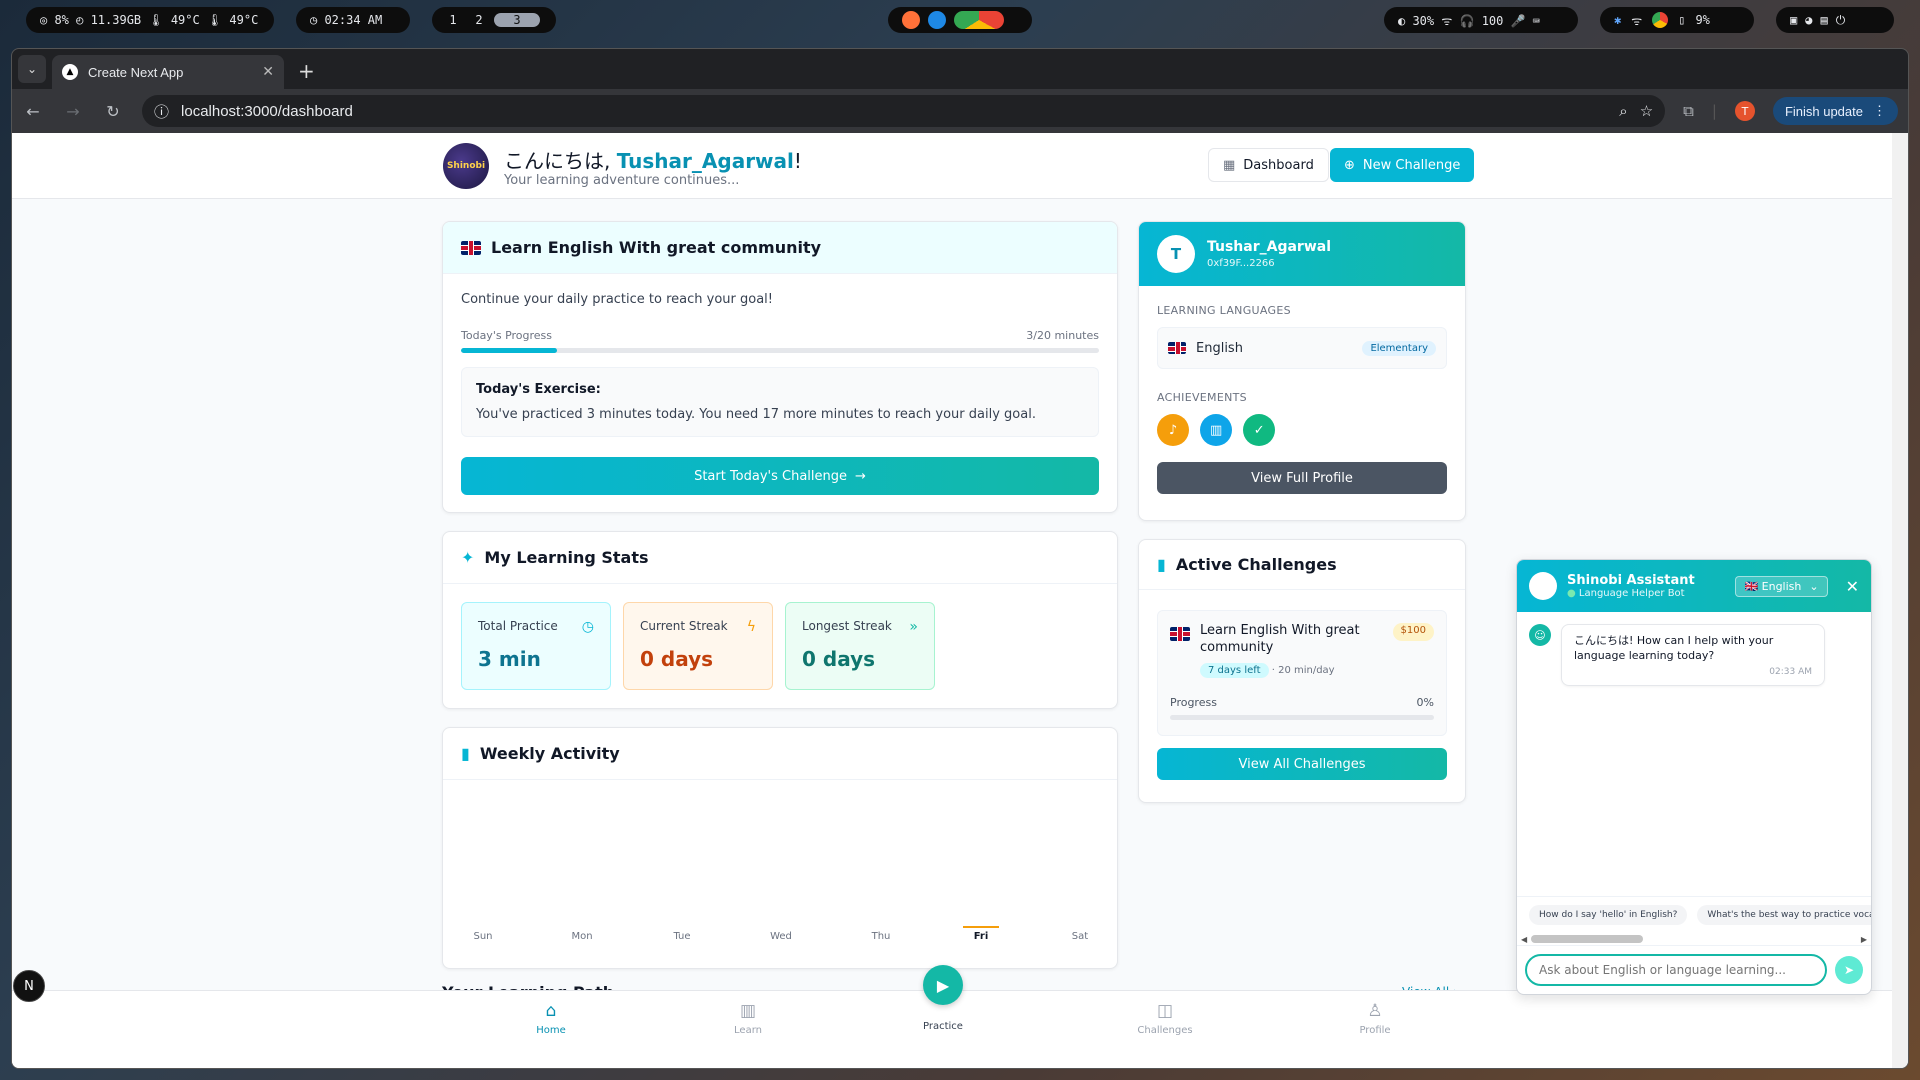 The width and height of the screenshot is (1920, 1080). Describe the element at coordinates (1793, 20) in the screenshot. I see `lock-icon: ▣` at that location.